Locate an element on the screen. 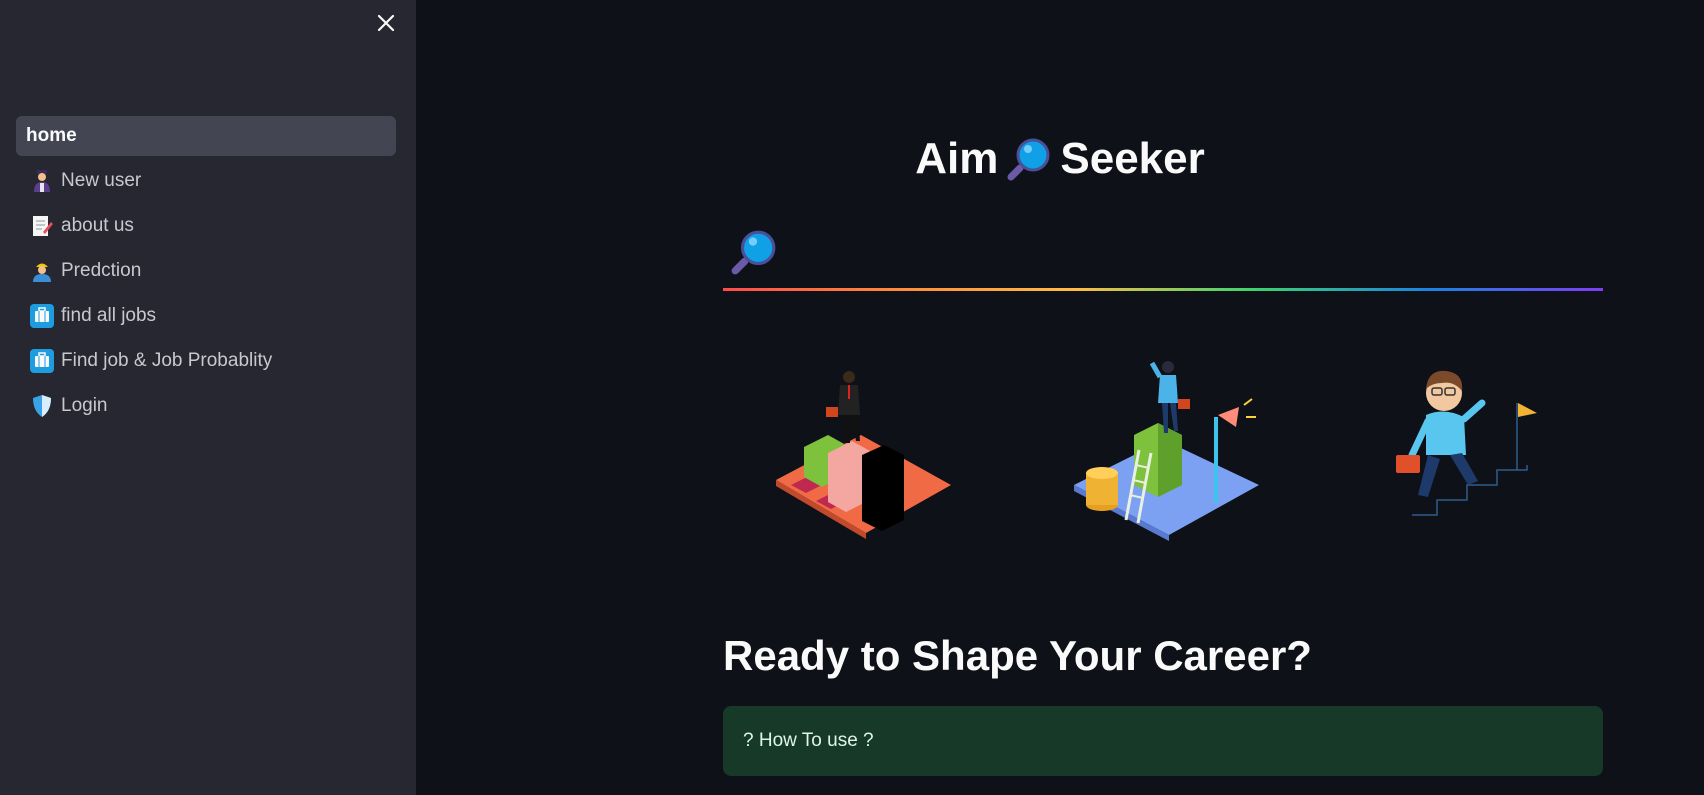 Image resolution: width=1704 pixels, height=795 pixels. illustration-coins-ladder is located at coordinates (1164, 457).